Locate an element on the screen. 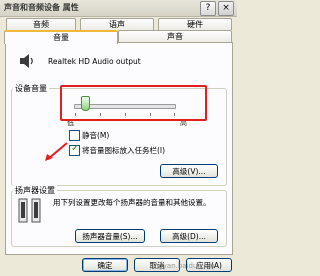 This screenshot has height=276, width=320. help-button: ? is located at coordinates (208, 8).